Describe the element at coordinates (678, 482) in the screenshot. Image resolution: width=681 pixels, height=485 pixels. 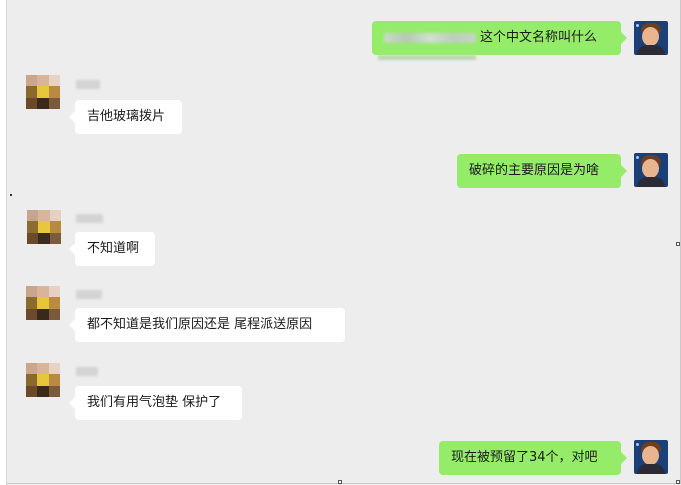
I see `resize-handle-corner` at that location.